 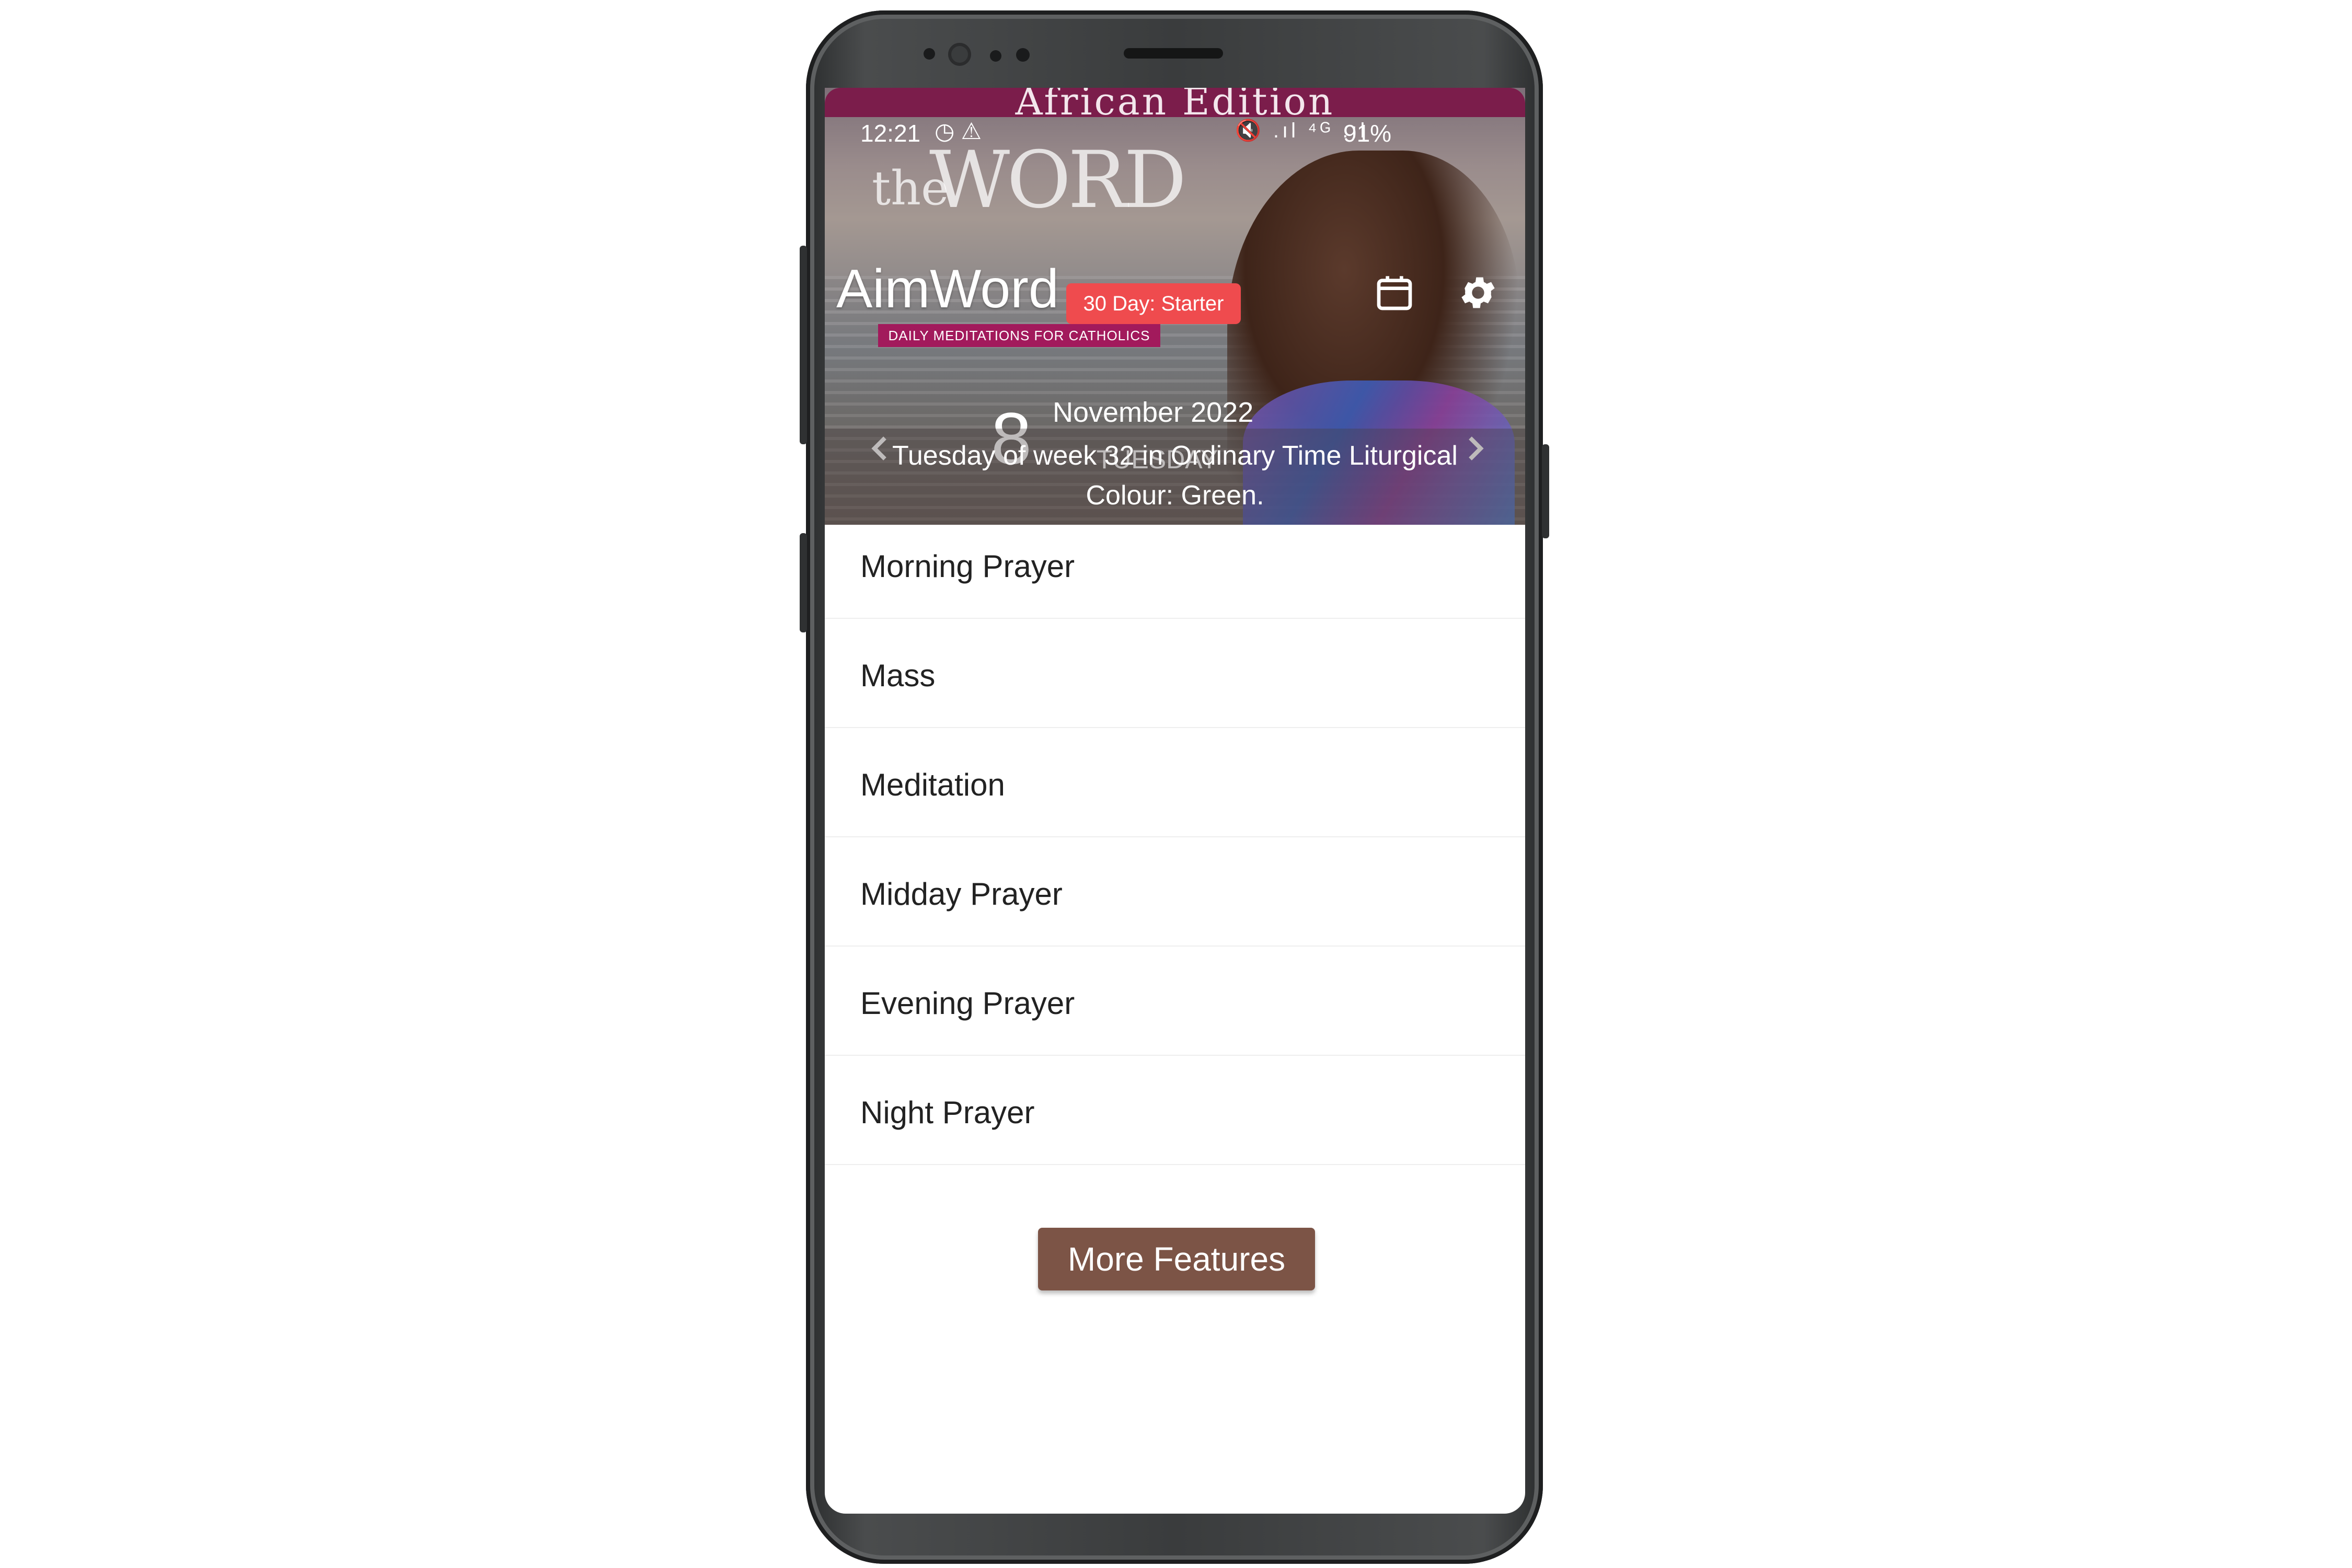 What do you see at coordinates (1175, 1001) in the screenshot?
I see `menu-item-evening-prayer: Evening Prayer` at bounding box center [1175, 1001].